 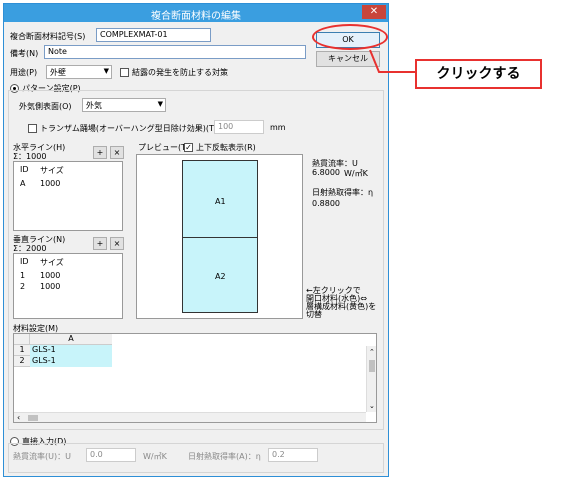 I want to click on code-label: 複合断面材料記号(S), so click(x=48, y=36).